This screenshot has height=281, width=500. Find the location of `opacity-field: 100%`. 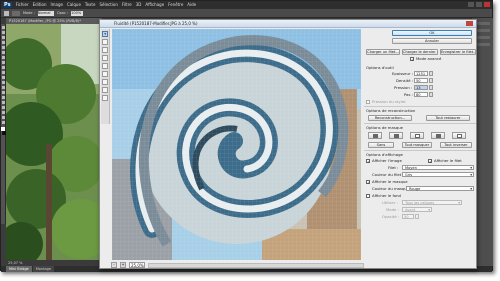

opacity-field: 100% is located at coordinates (77, 13).